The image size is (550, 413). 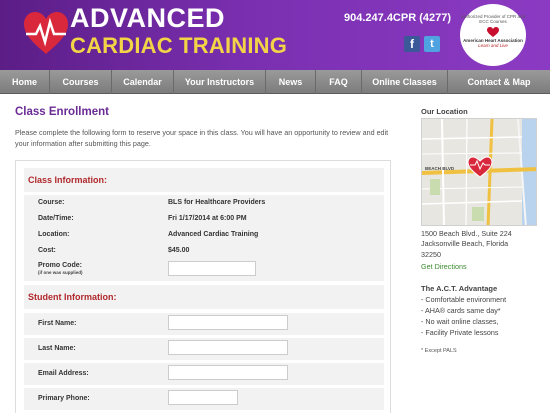 What do you see at coordinates (81, 82) in the screenshot?
I see `nav-courses: Courses` at bounding box center [81, 82].